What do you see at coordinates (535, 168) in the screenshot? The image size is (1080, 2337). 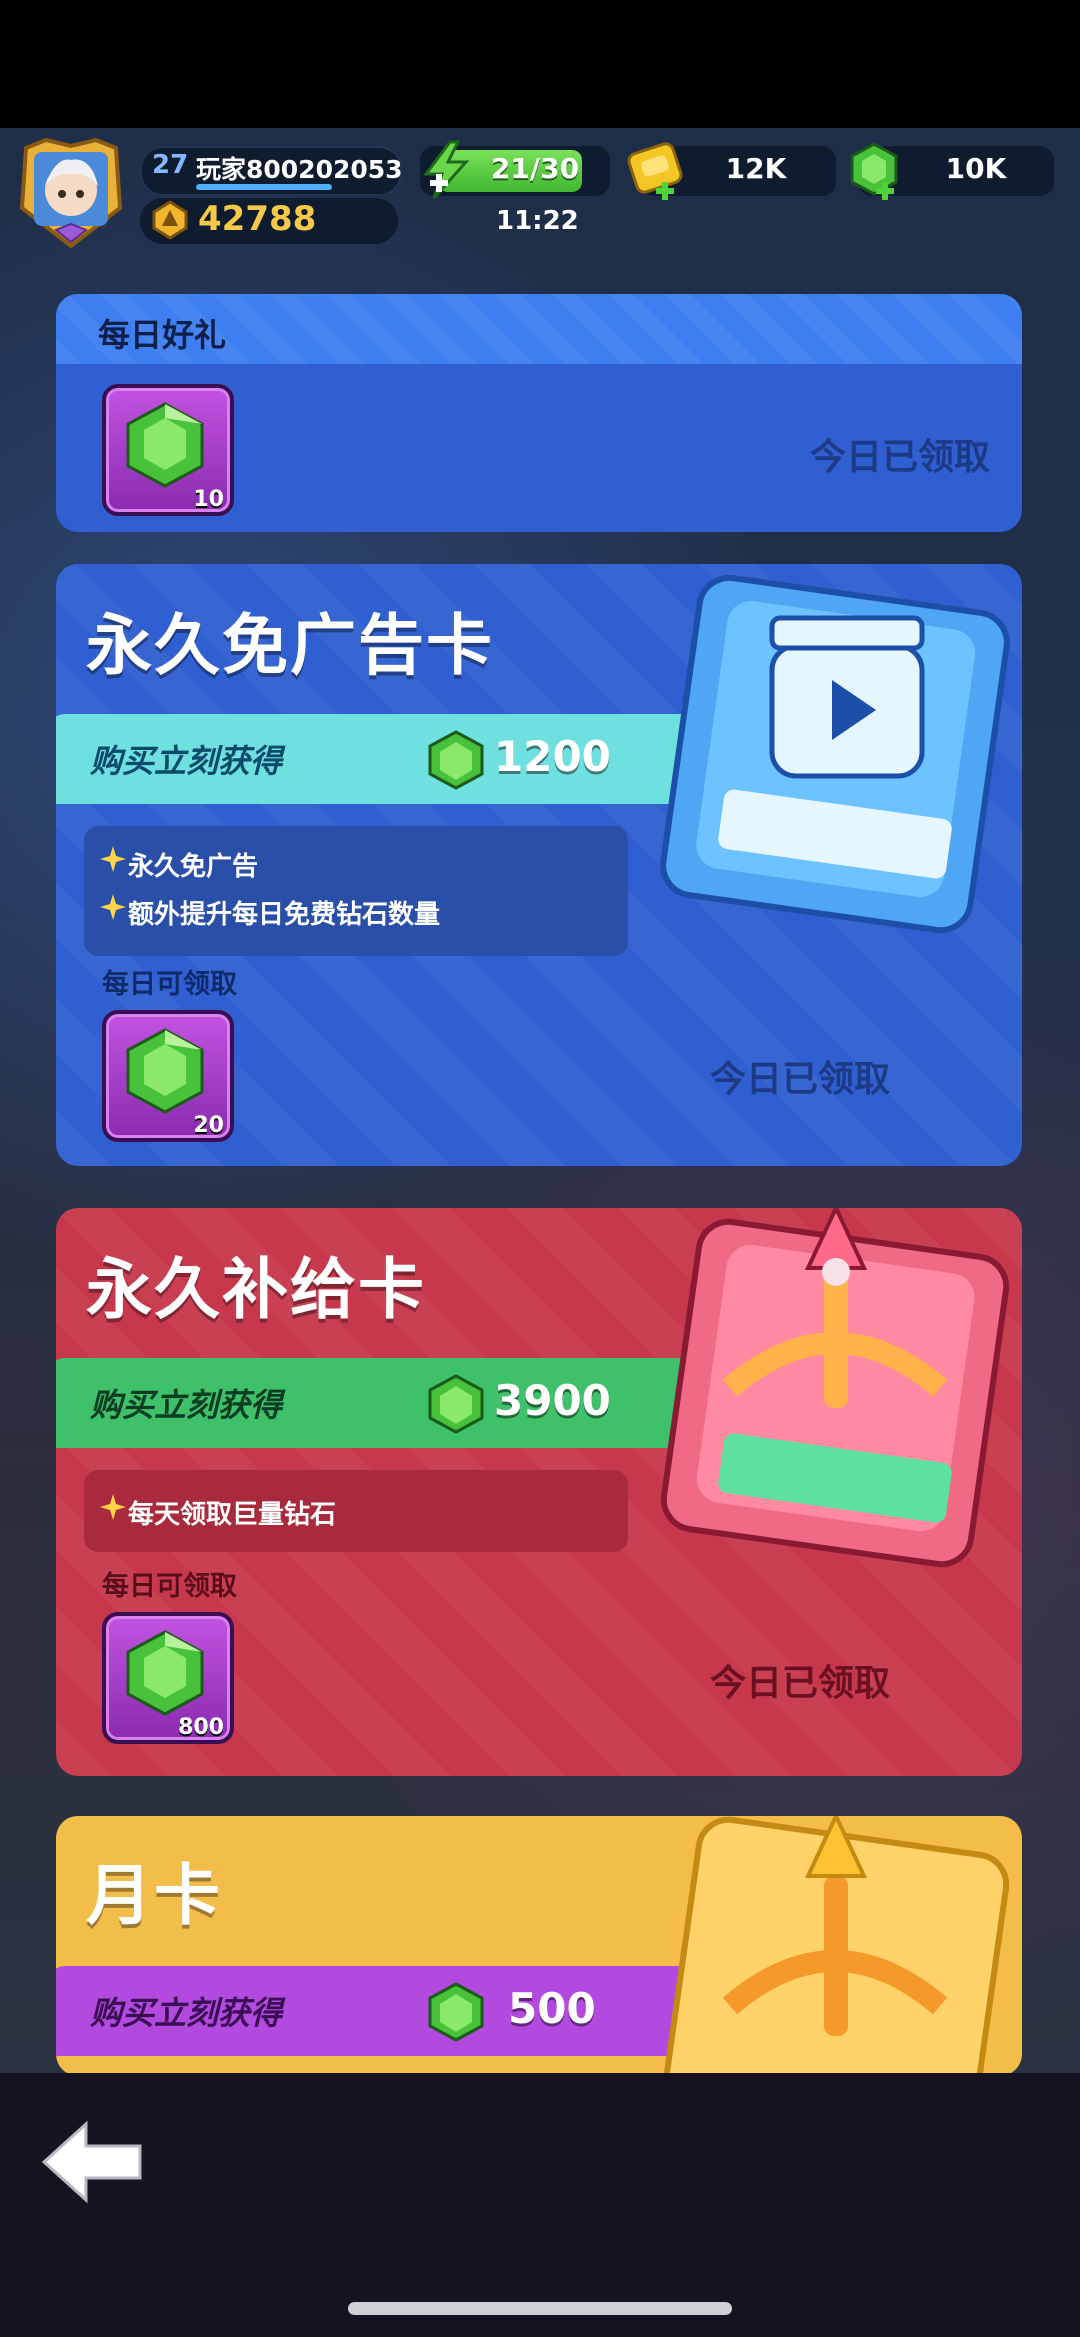 I see `energy-count: 21/30` at bounding box center [535, 168].